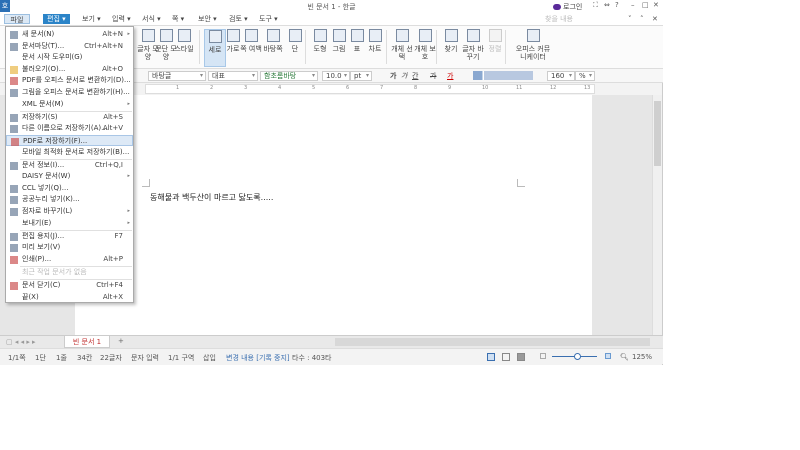 Image resolution: width=800 pixels, height=450 pixels. I want to click on menu-view: 보기 ▾, so click(91, 19).